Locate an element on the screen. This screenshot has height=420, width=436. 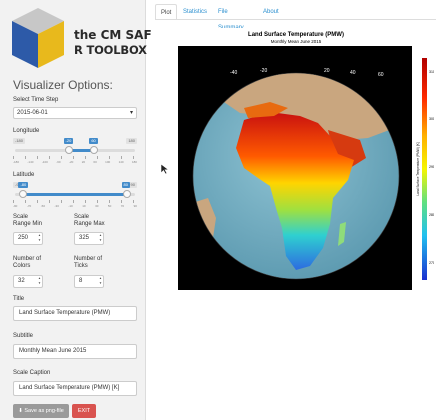
lon-label: 60 is located at coordinates (381, 75).